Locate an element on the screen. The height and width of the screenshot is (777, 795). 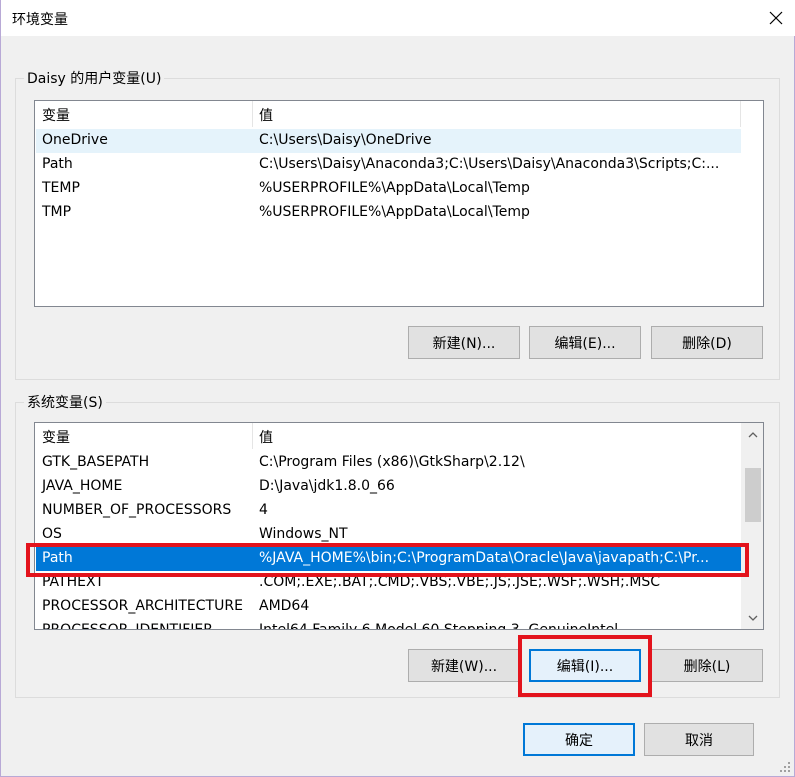
close-button is located at coordinates (776, 18).